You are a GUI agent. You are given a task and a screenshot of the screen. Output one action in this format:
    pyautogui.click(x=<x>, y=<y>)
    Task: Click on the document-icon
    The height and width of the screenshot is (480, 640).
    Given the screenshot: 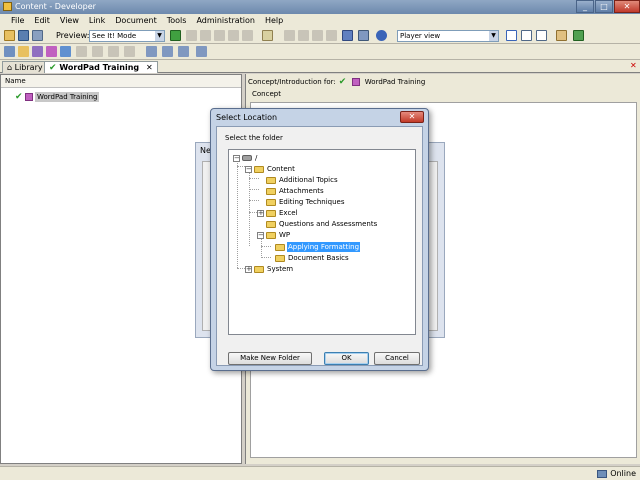 What is the action you would take?
    pyautogui.click(x=355, y=82)
    